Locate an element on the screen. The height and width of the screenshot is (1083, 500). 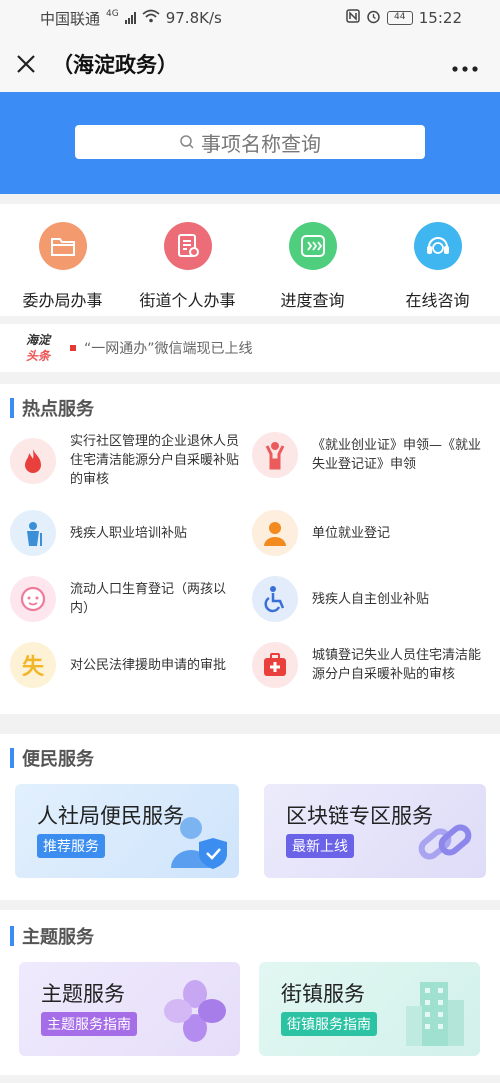
close-button is located at coordinates (26, 64).